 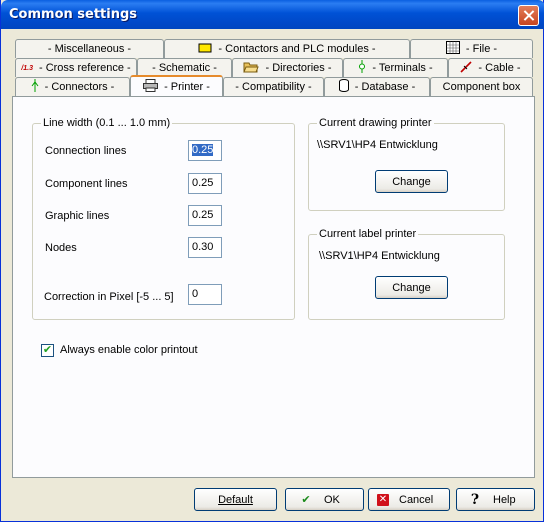 What do you see at coordinates (416, 499) in the screenshot?
I see `cancel-button-label: Cancel` at bounding box center [416, 499].